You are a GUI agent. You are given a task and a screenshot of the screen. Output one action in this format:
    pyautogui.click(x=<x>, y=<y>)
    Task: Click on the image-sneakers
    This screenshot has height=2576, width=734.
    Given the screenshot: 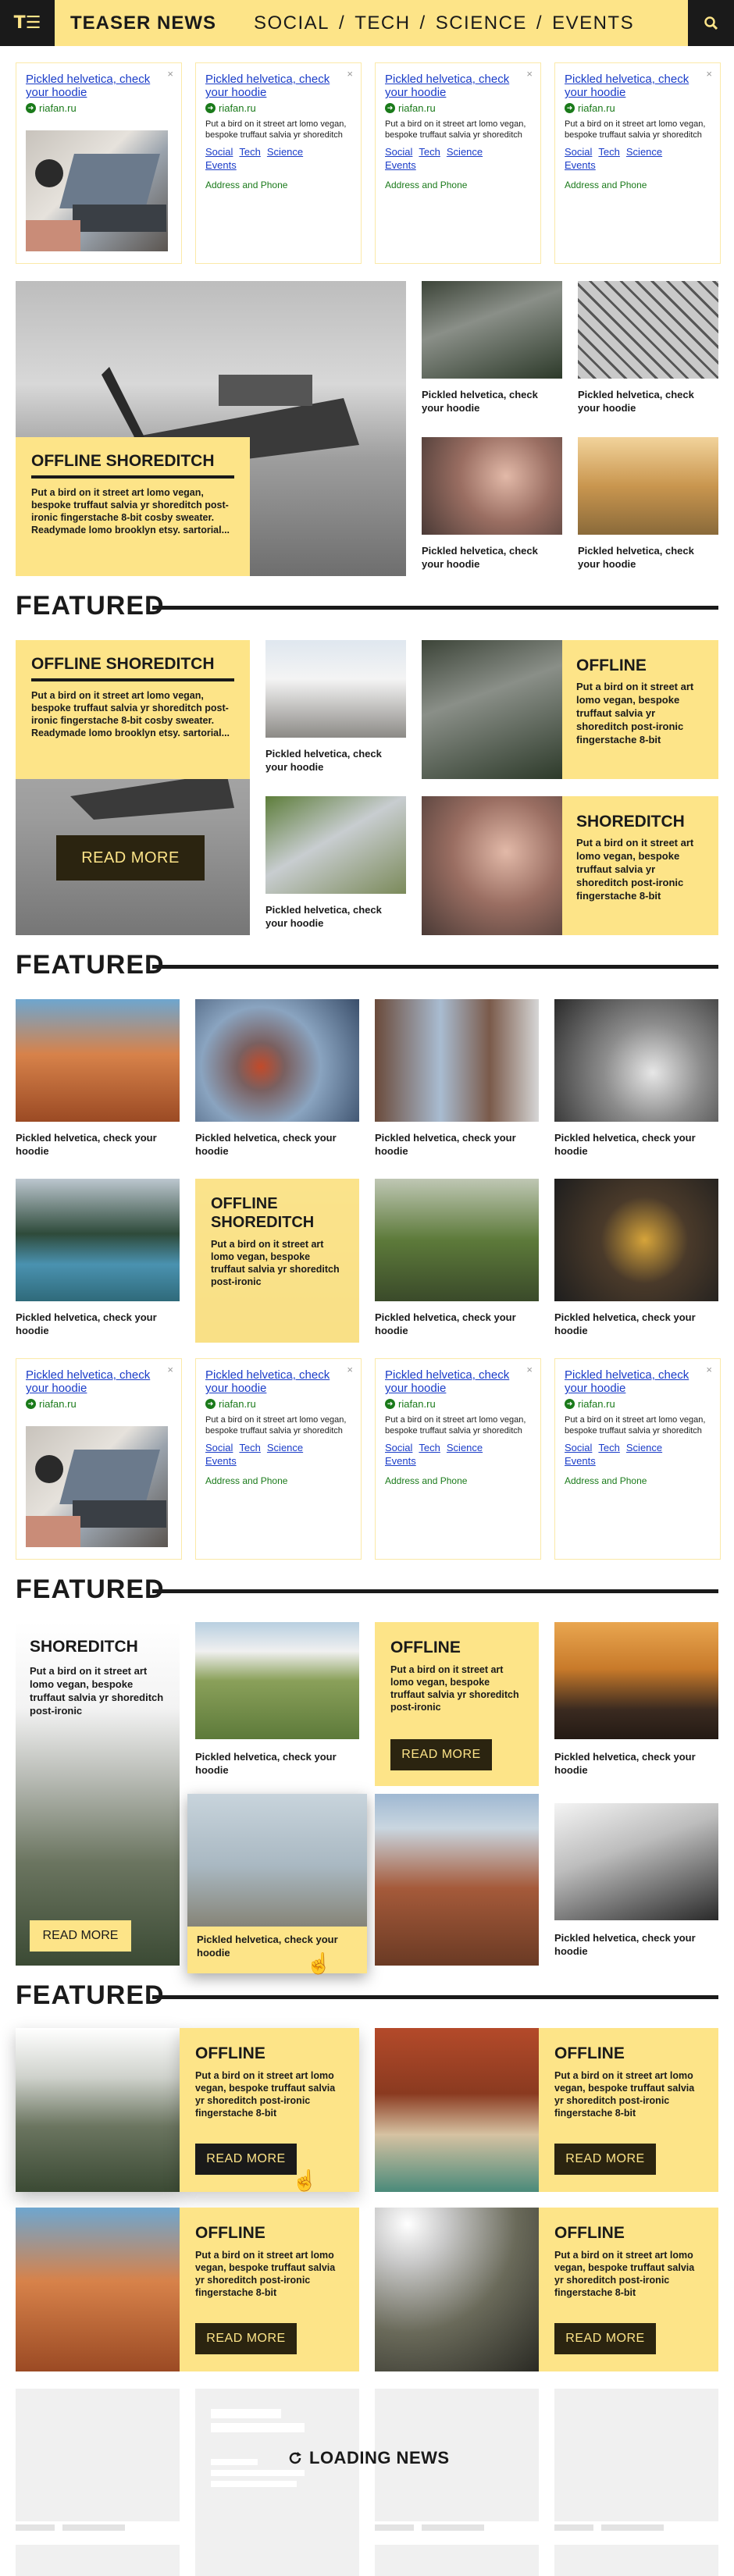 What is the action you would take?
    pyautogui.click(x=335, y=845)
    